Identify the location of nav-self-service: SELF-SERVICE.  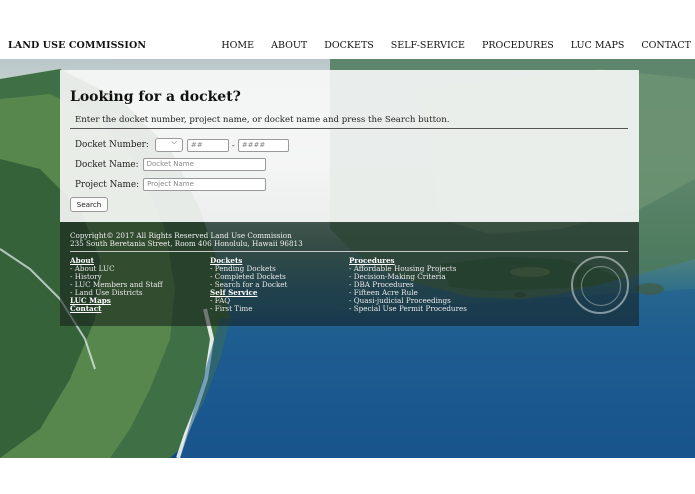
(428, 45).